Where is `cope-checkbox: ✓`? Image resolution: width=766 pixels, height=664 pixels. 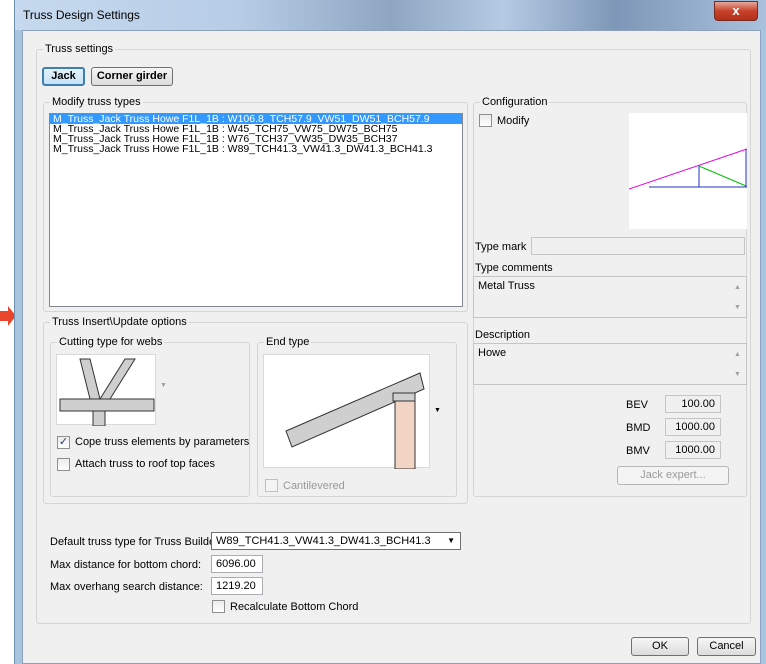 cope-checkbox: ✓ is located at coordinates (63, 442).